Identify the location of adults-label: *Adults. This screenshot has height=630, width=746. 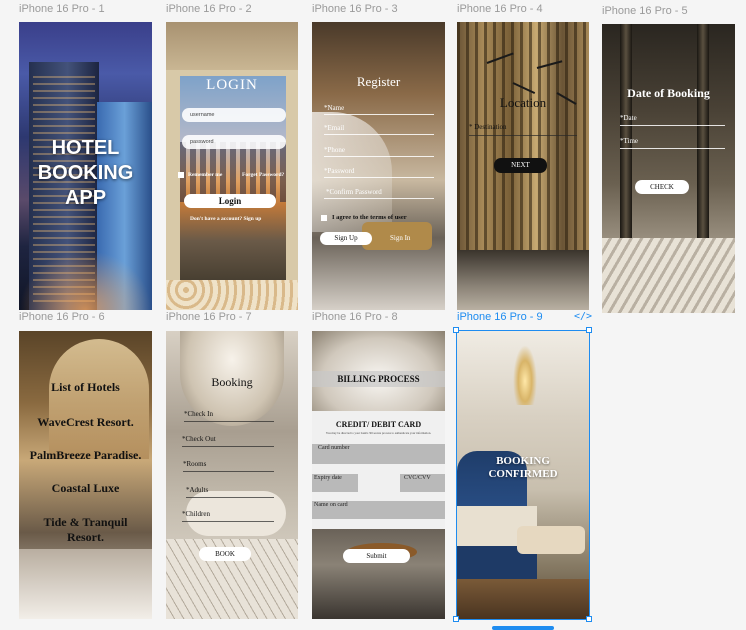
(197, 490).